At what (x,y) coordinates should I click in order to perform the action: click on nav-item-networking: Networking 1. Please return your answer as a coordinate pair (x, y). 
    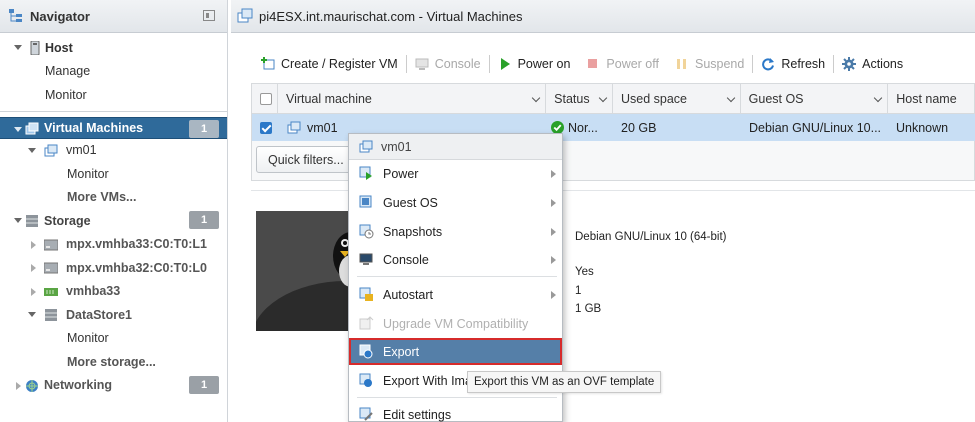
    Looking at the image, I should click on (113, 386).